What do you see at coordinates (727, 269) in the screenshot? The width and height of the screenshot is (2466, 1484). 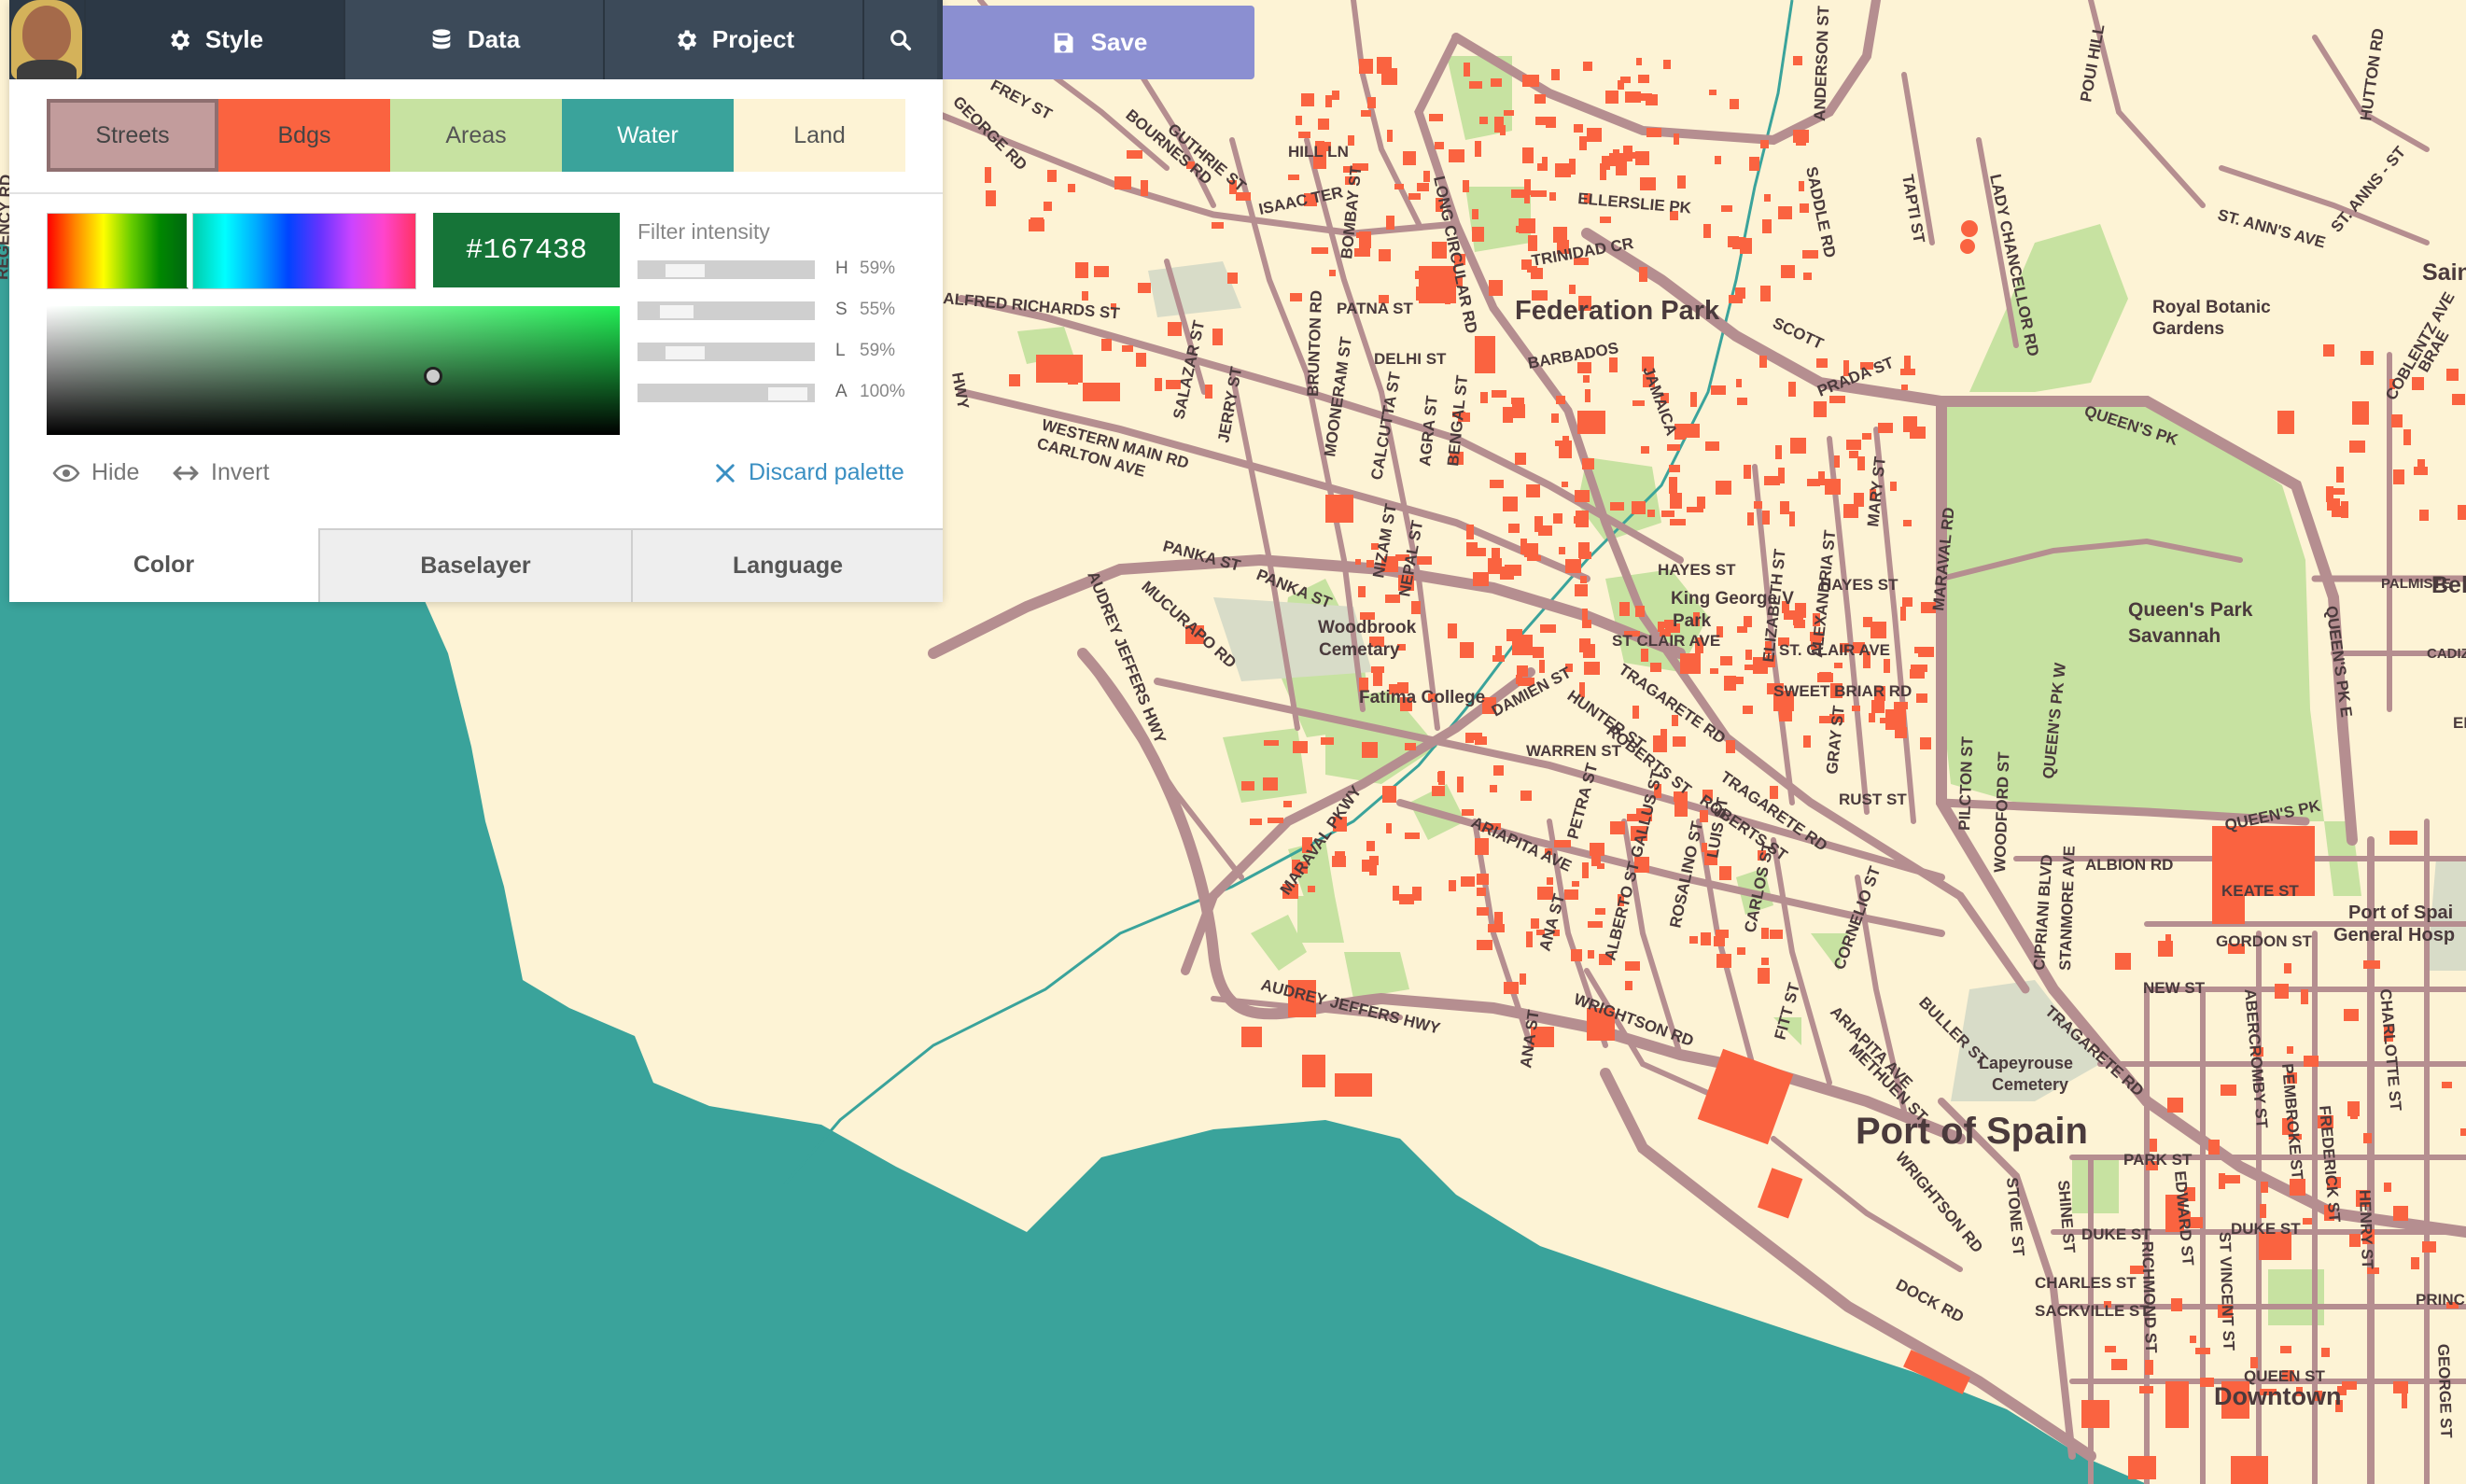 I see `filter-slider-h` at bounding box center [727, 269].